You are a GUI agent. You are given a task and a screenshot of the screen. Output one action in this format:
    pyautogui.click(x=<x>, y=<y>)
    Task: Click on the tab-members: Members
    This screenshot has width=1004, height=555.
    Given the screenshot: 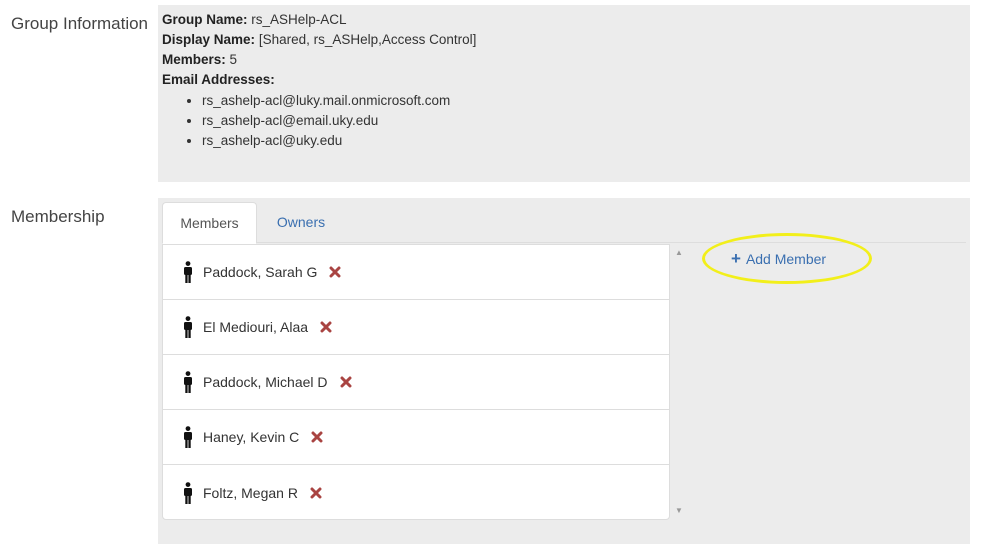 What is the action you would take?
    pyautogui.click(x=209, y=223)
    